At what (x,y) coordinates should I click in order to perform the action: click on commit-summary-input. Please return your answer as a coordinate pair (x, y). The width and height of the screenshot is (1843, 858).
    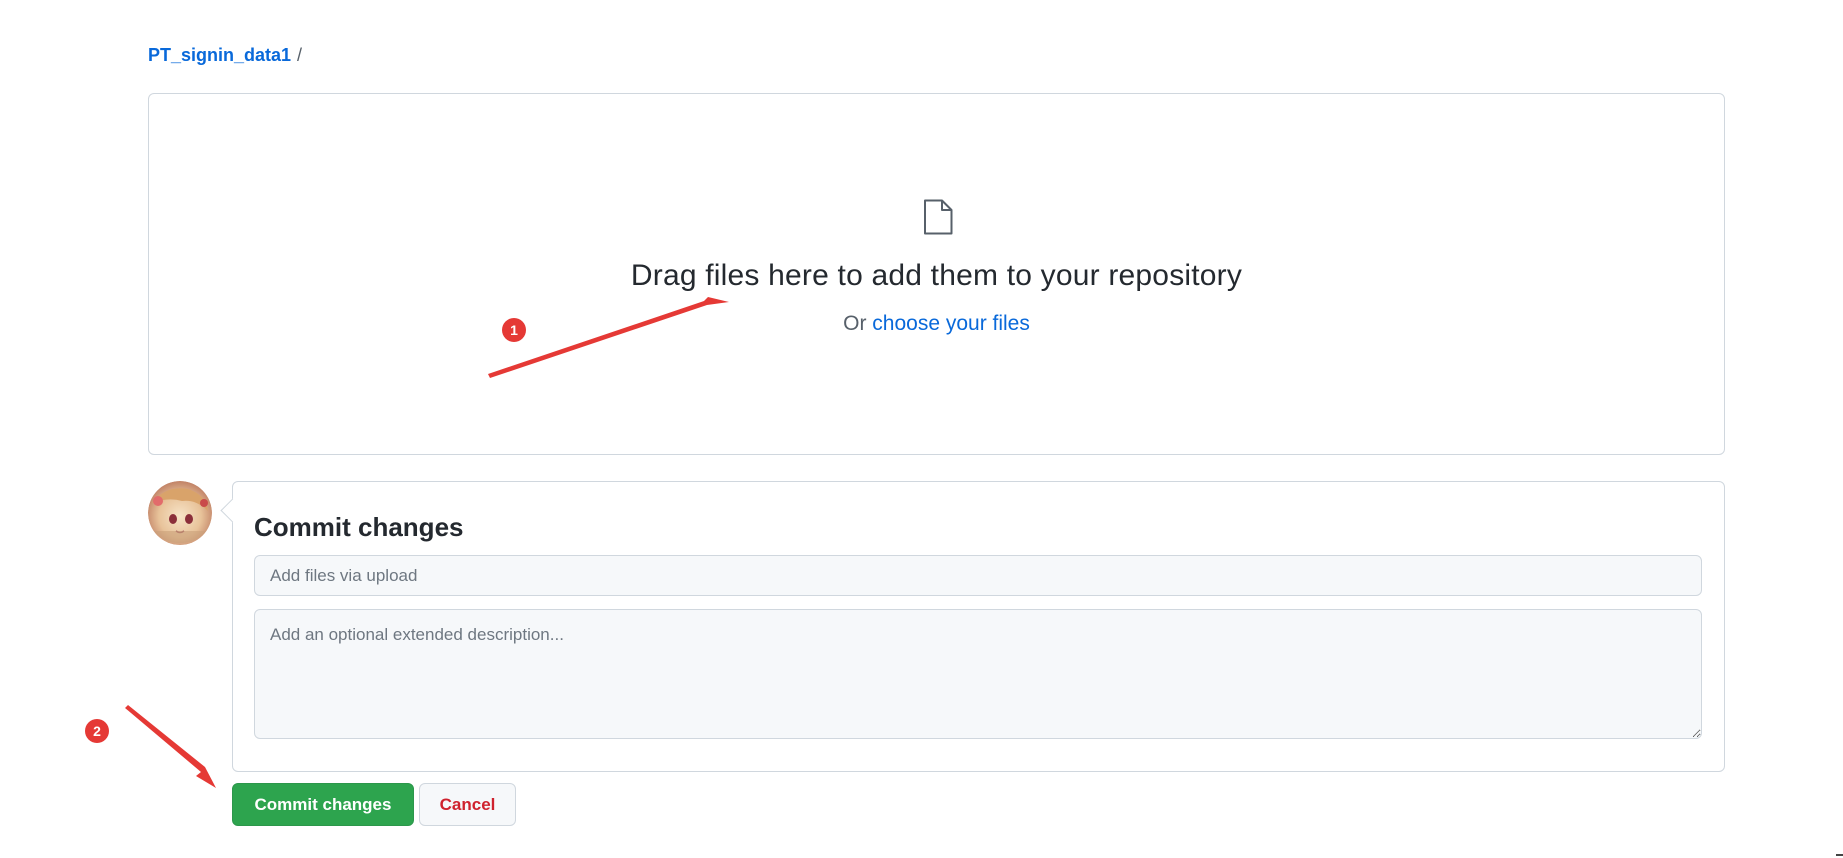
    Looking at the image, I should click on (978, 575).